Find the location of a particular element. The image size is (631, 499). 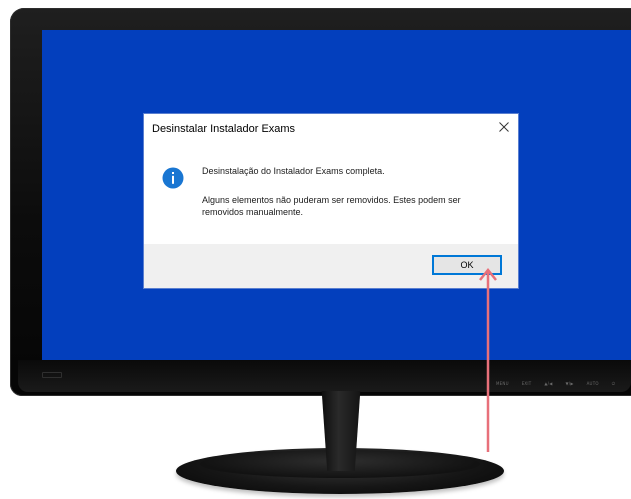

close-button is located at coordinates (504, 127).